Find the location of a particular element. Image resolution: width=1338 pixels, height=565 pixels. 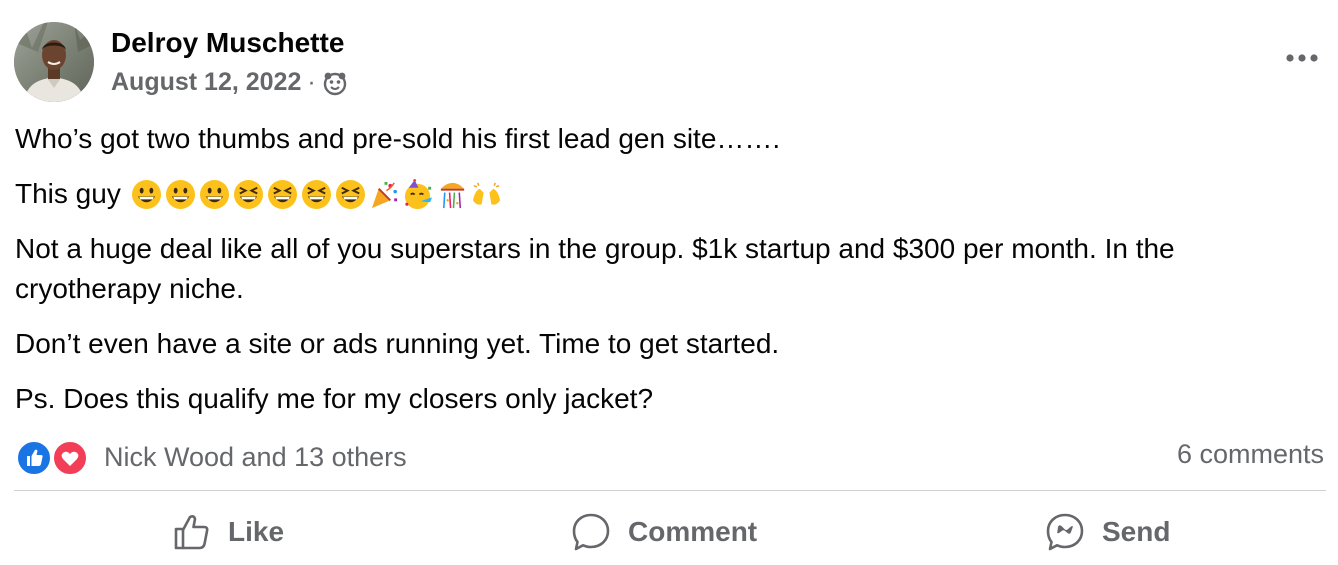

avatar-photo is located at coordinates (54, 62).